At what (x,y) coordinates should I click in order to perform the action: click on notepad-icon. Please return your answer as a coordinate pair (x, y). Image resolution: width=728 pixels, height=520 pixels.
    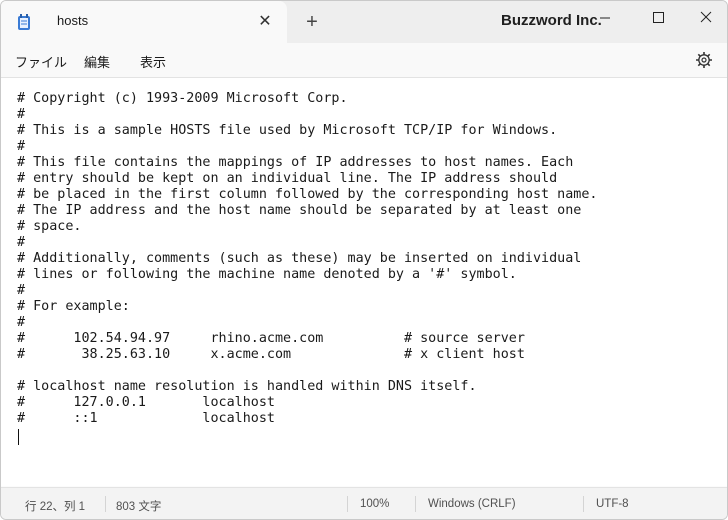
    Looking at the image, I should click on (24, 22).